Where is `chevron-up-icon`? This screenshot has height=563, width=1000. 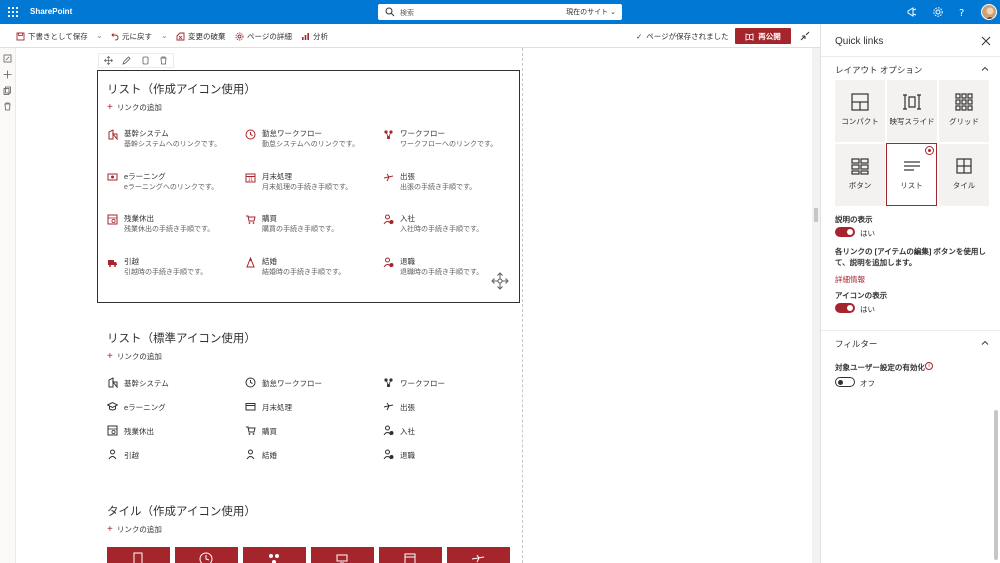 chevron-up-icon is located at coordinates (985, 68).